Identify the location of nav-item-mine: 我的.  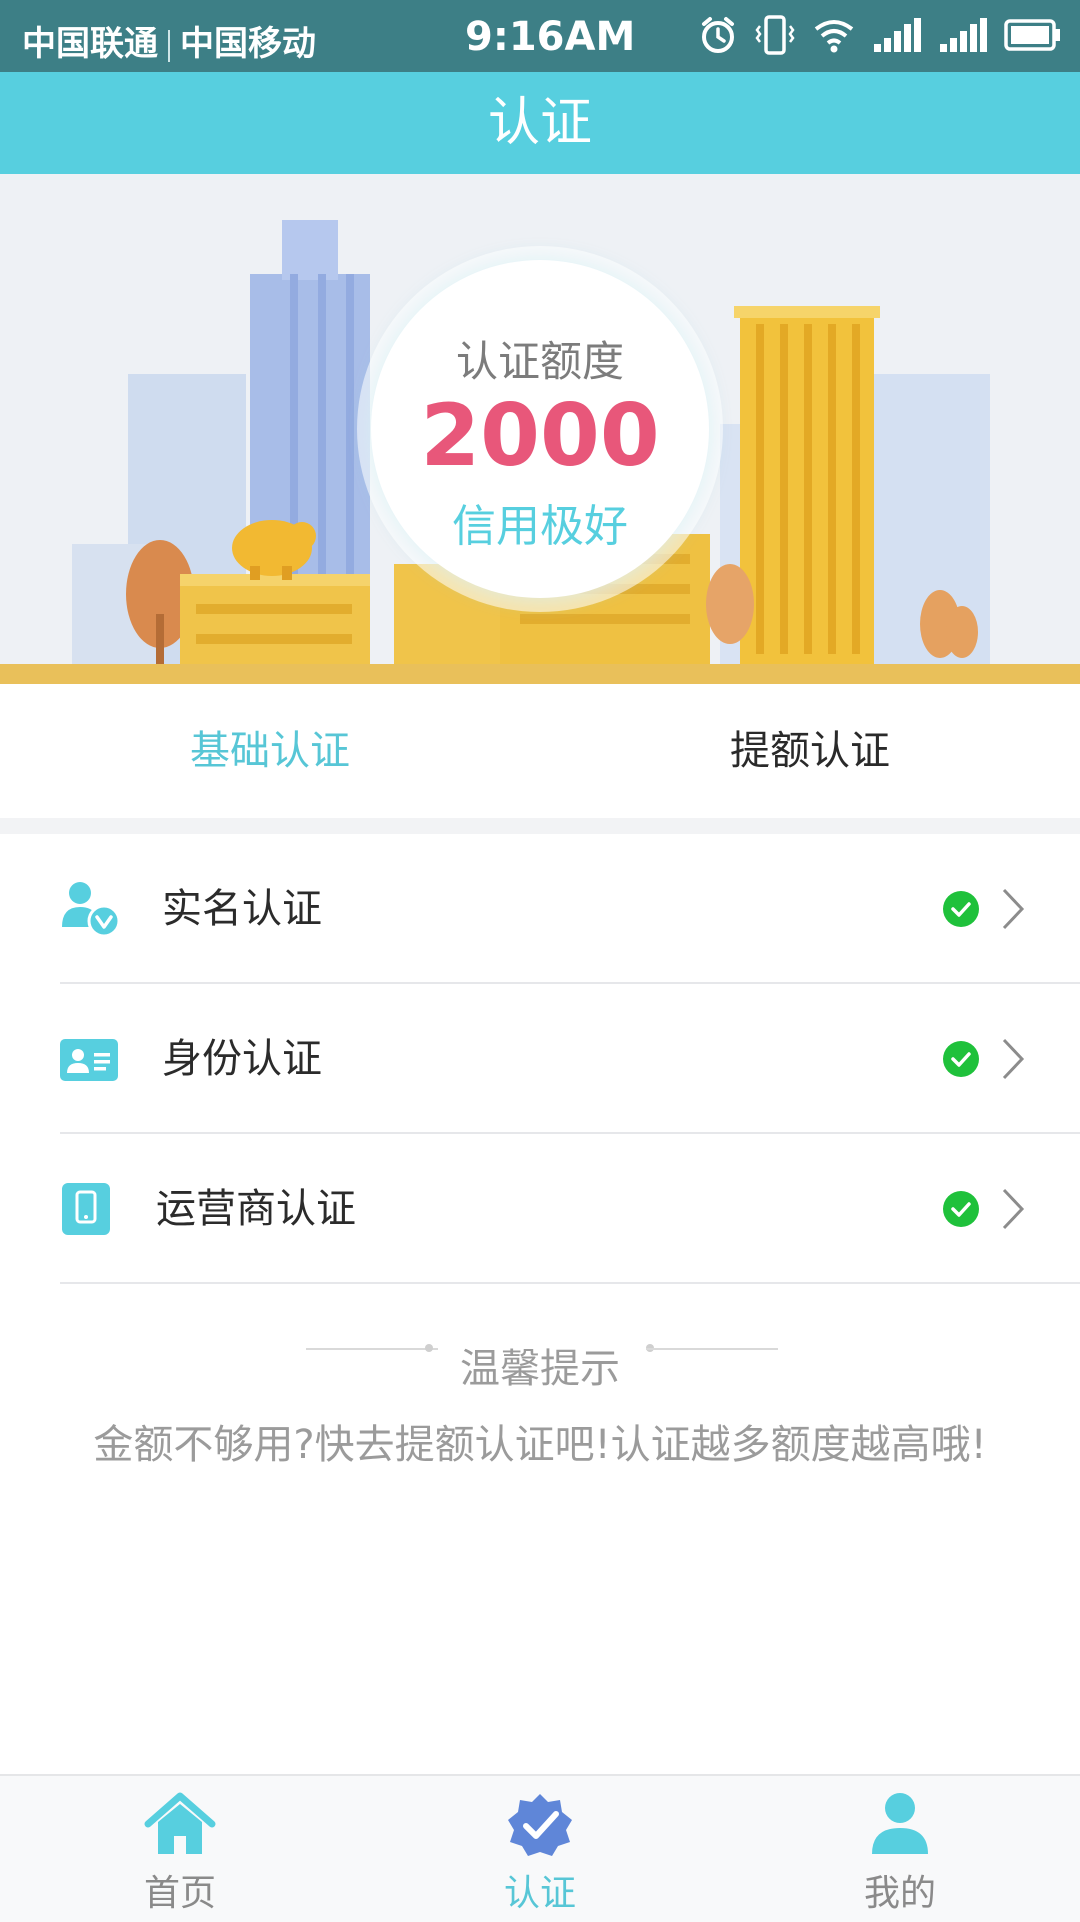
(900, 1849).